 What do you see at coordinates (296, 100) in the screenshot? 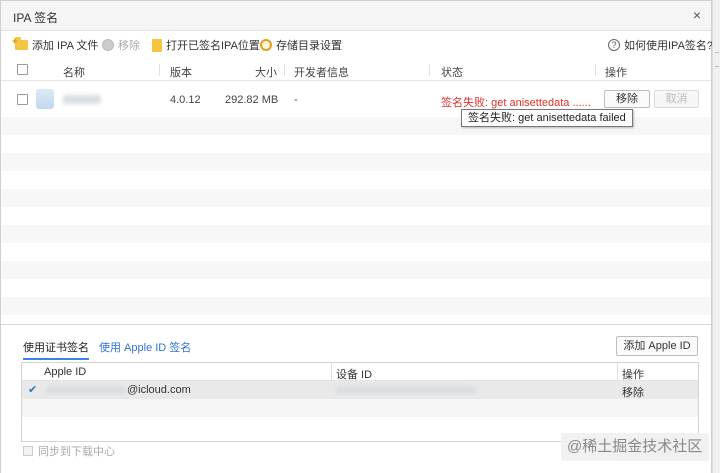
I see `row-developer: -` at bounding box center [296, 100].